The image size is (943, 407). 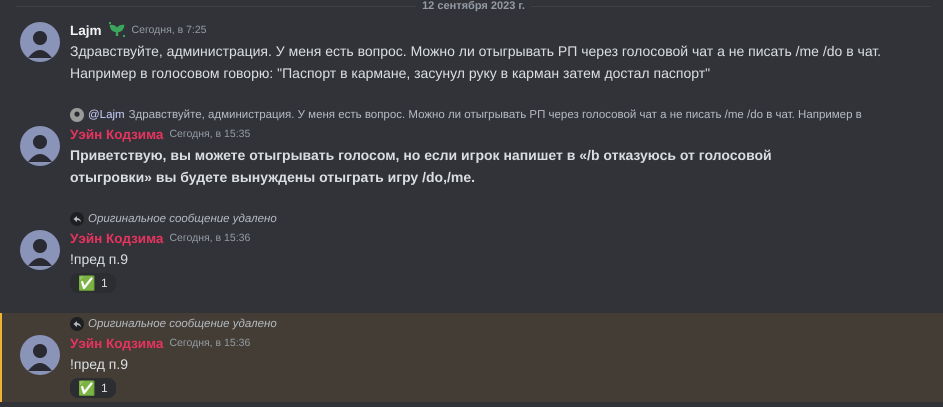 I want to click on reply-preview: Здравствуйте, администрация. У меня есть вопрос. Можно ли отыгрывать РП через голосовой чат а не писать /me /do в чат. Например в, so click(x=495, y=115).